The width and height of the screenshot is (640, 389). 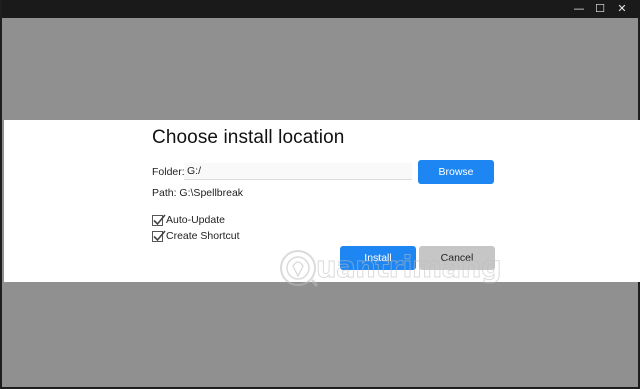 What do you see at coordinates (298, 171) in the screenshot?
I see `folder-input` at bounding box center [298, 171].